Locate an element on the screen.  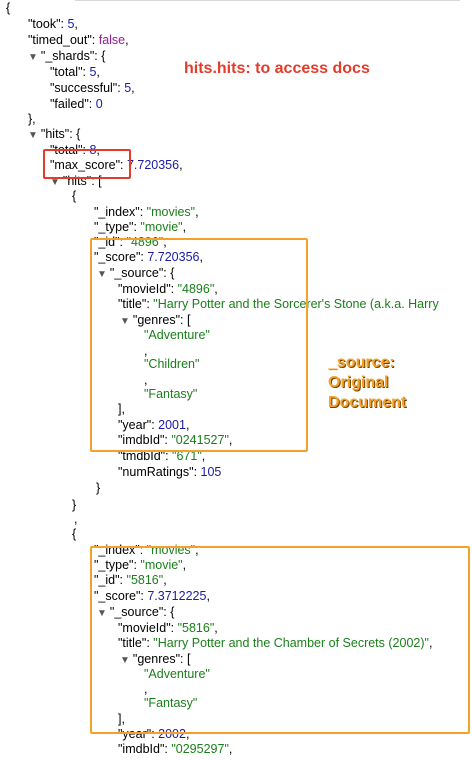
doc-close-brace: } is located at coordinates (74, 505).